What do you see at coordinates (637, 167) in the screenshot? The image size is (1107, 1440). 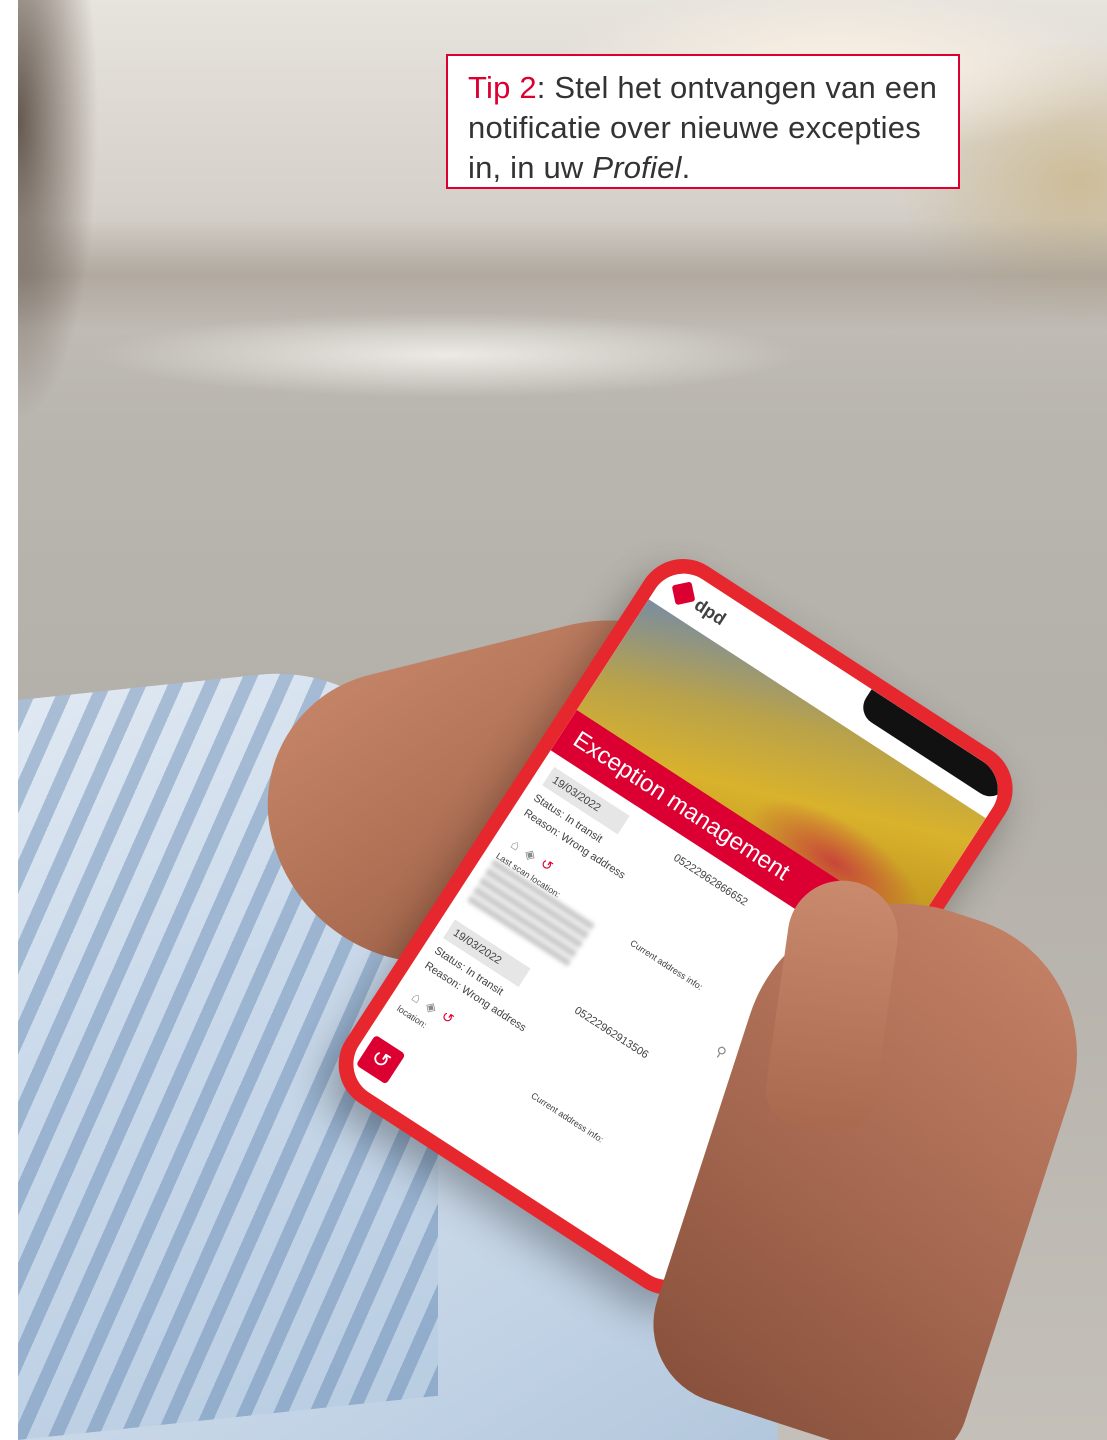 I see `profile-link-text: Profiel` at bounding box center [637, 167].